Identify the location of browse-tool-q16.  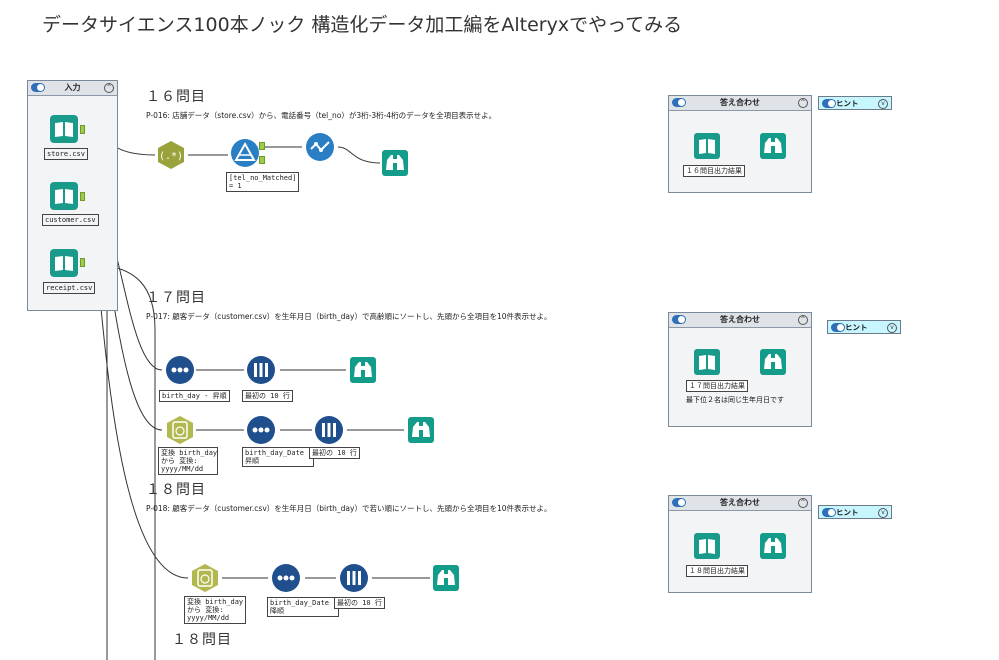
(395, 163).